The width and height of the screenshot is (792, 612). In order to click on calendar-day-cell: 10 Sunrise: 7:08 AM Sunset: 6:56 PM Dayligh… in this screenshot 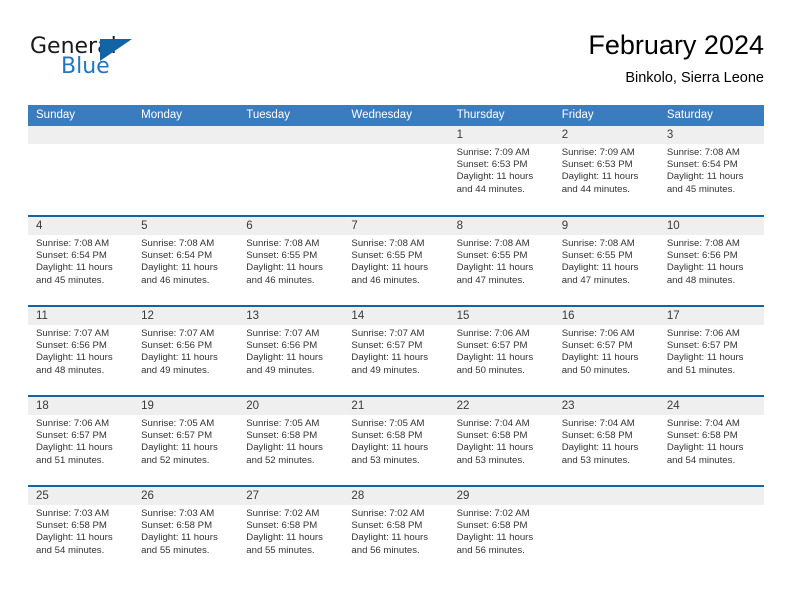, I will do `click(711, 260)`.